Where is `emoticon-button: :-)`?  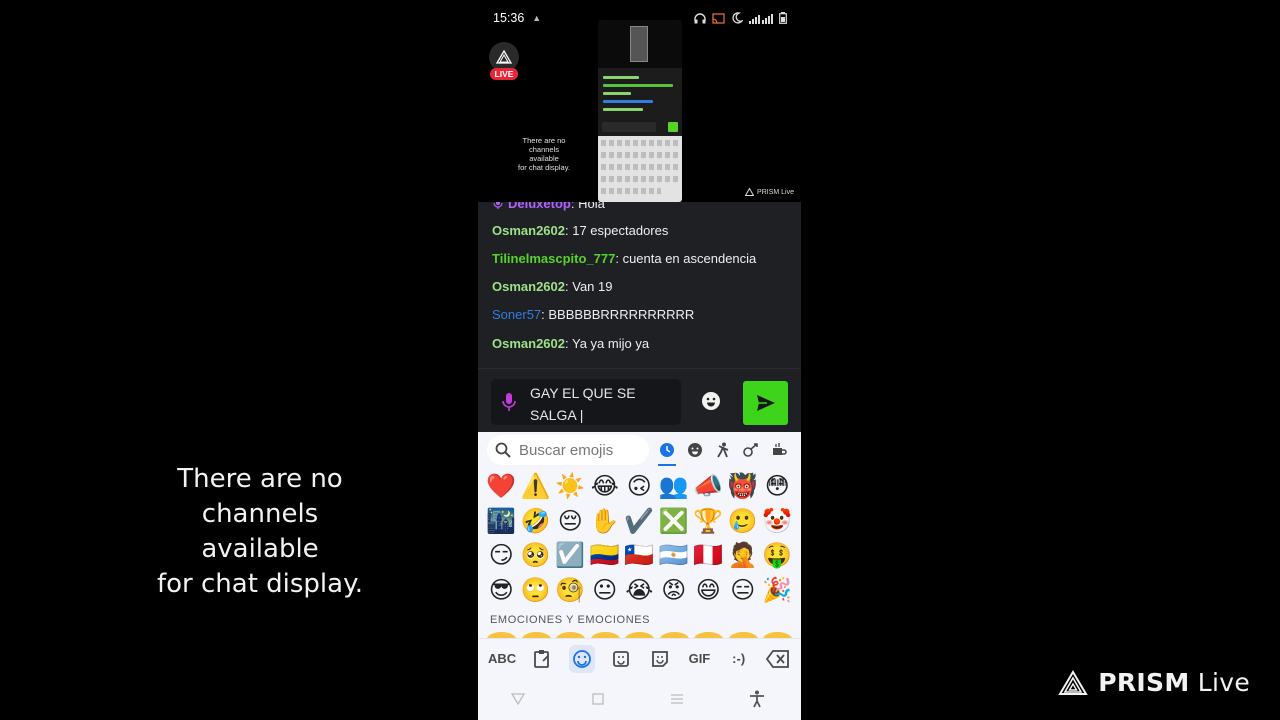
emoticon-button: :-) is located at coordinates (739, 659).